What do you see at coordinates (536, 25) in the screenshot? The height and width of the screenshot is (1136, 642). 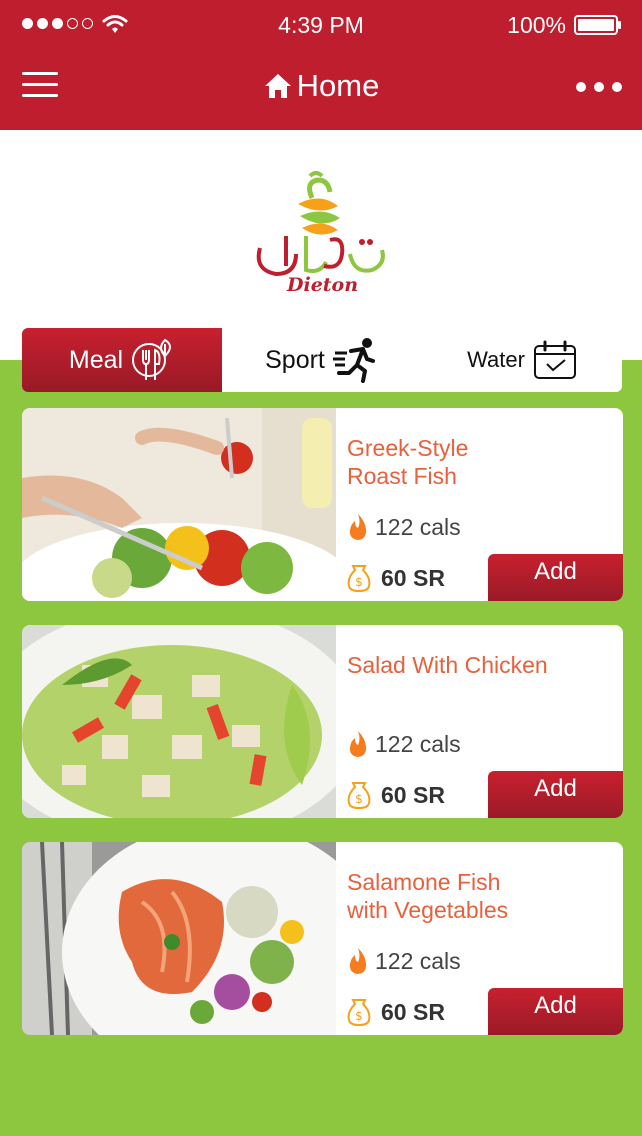 I see `battery-percentage: 100%` at bounding box center [536, 25].